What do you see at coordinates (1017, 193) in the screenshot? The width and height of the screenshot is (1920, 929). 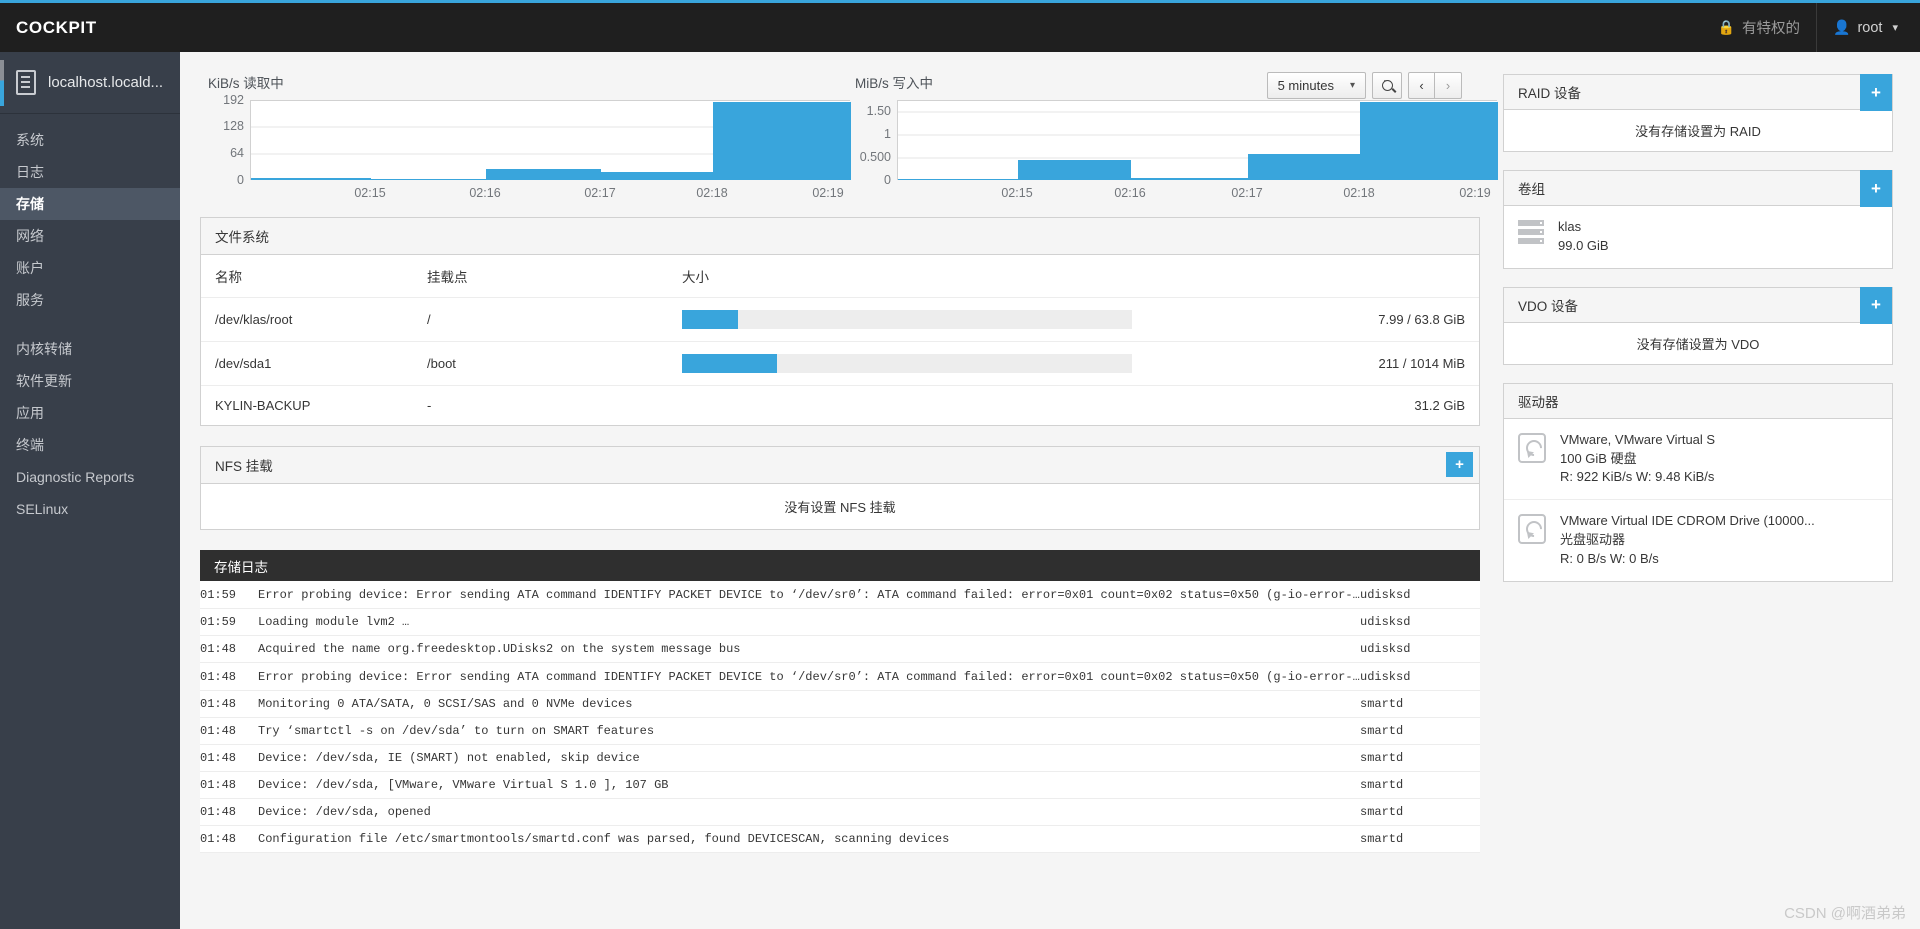 I see `write-xtick-0: 02:15` at bounding box center [1017, 193].